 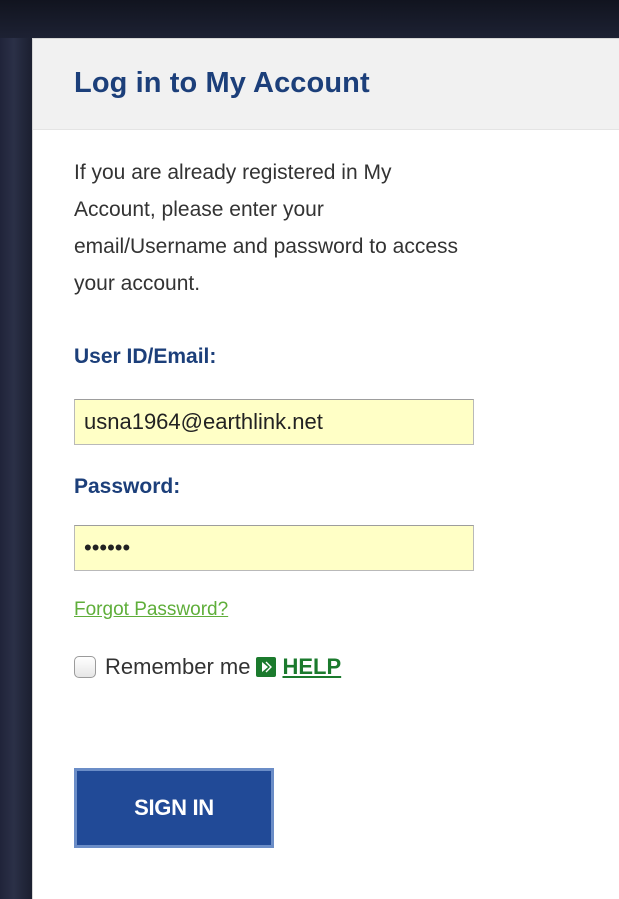 What do you see at coordinates (174, 808) in the screenshot?
I see `sign-in-button: SIGN IN` at bounding box center [174, 808].